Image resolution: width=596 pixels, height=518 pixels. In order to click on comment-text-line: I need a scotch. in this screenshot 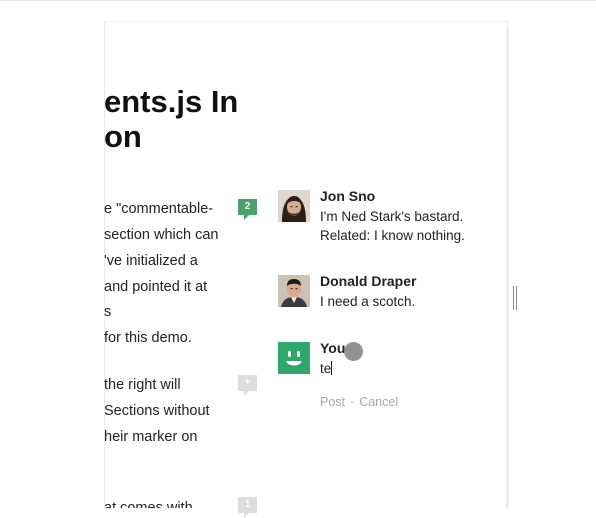, I will do `click(368, 301)`.